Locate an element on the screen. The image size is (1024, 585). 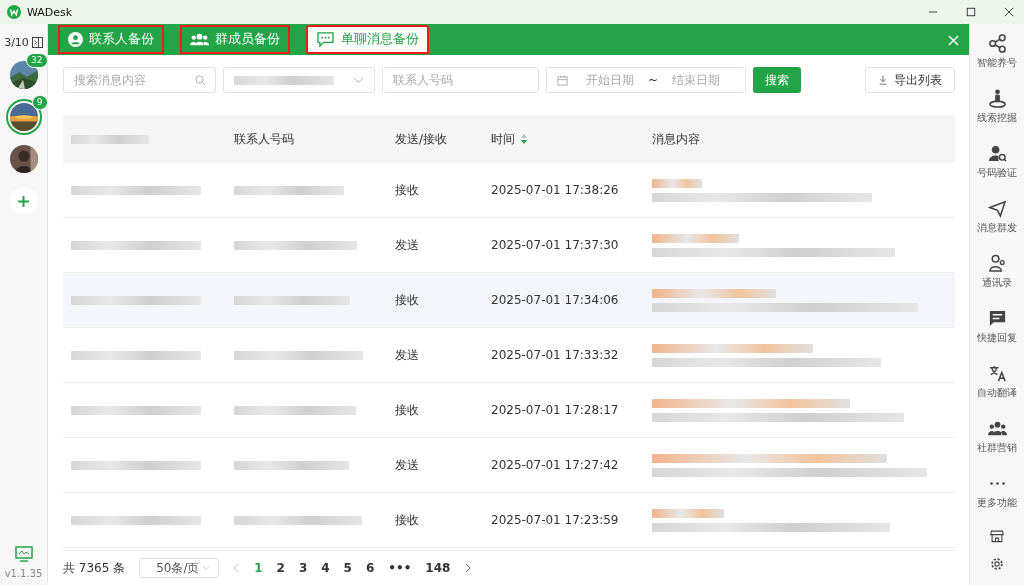
store-icon is located at coordinates (997, 536).